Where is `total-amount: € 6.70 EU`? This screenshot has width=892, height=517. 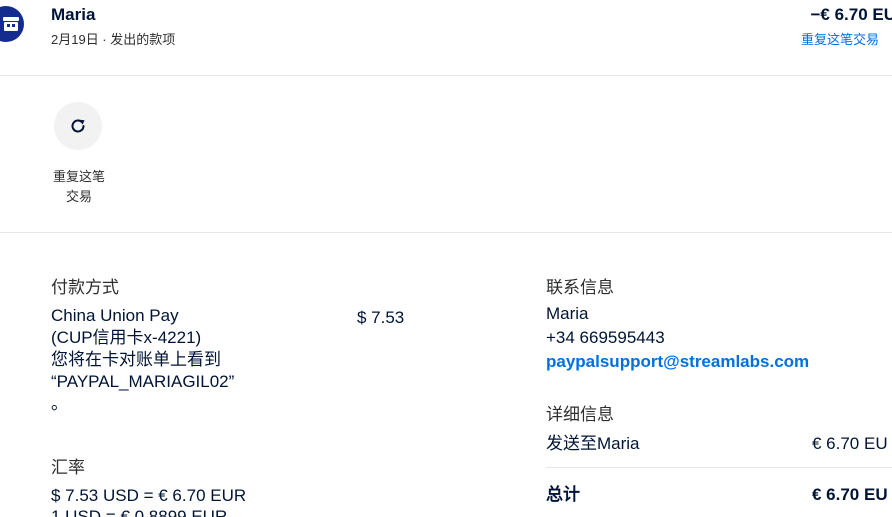
total-amount: € 6.70 EU is located at coordinates (850, 494).